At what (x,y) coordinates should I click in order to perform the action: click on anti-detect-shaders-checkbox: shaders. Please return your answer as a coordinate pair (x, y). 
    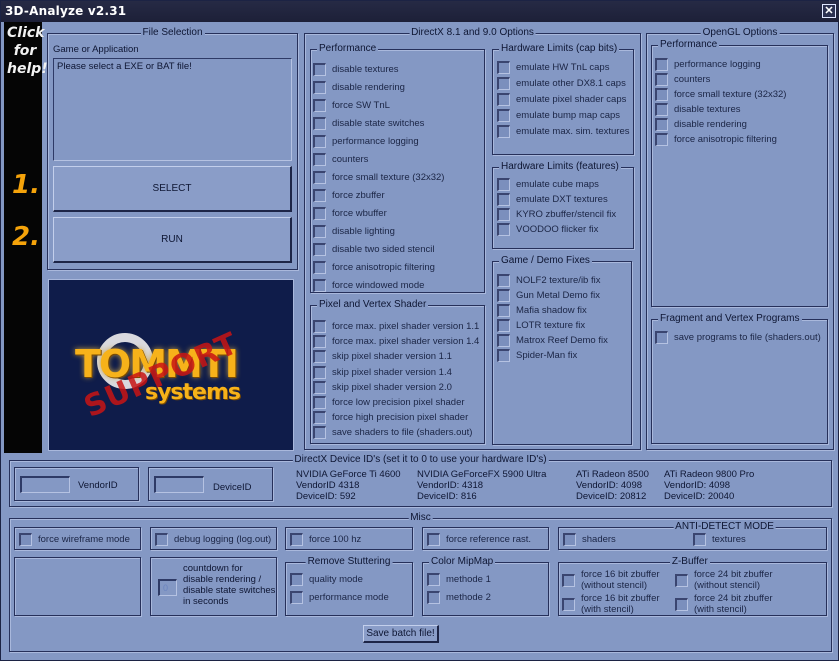
    Looking at the image, I should click on (589, 539).